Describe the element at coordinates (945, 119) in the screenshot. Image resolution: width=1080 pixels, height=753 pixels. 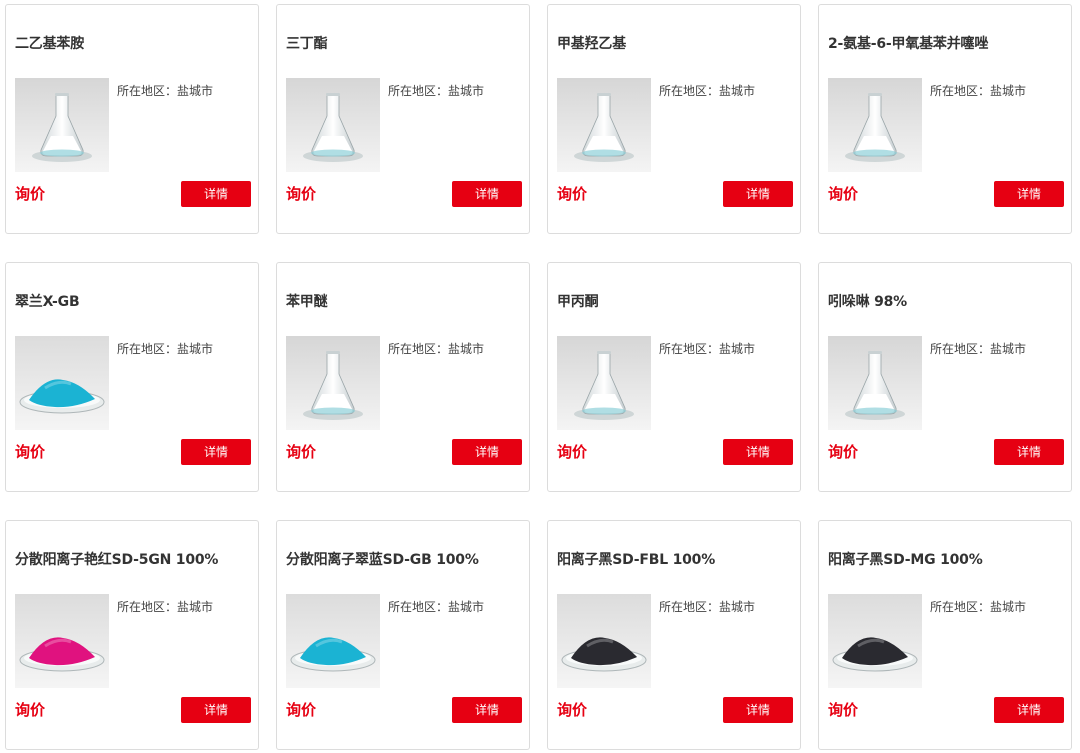
I see `product-card: 2-氨基-6-甲氧基苯并噻唑 所在地区：盐城市询价 详情` at that location.